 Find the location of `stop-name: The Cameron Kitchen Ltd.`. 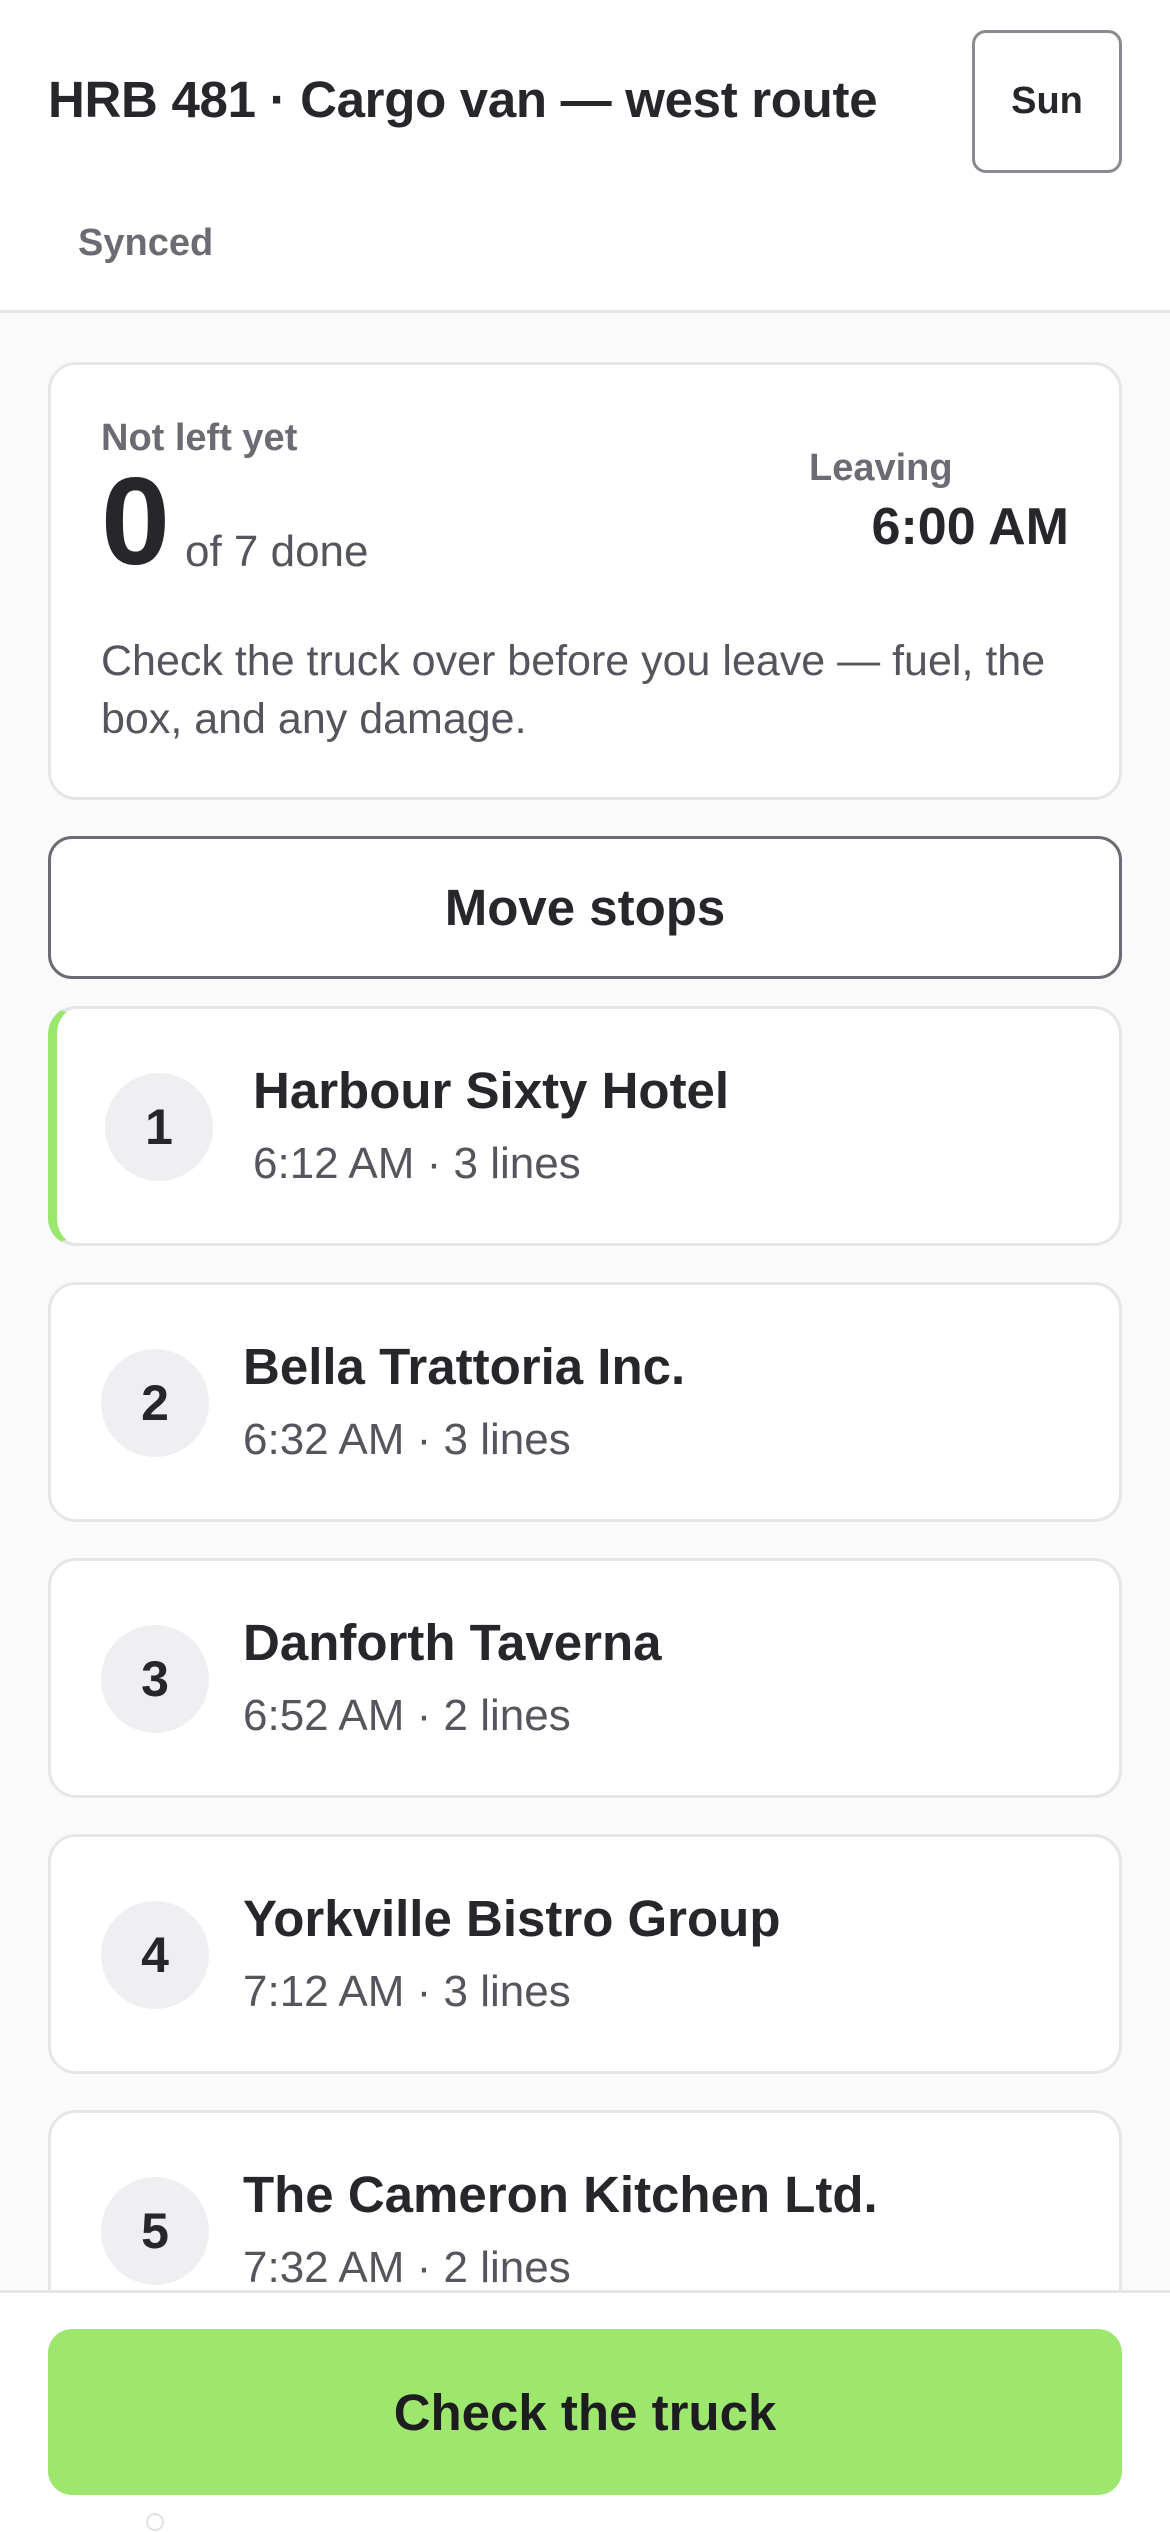

stop-name: The Cameron Kitchen Ltd. is located at coordinates (560, 2194).